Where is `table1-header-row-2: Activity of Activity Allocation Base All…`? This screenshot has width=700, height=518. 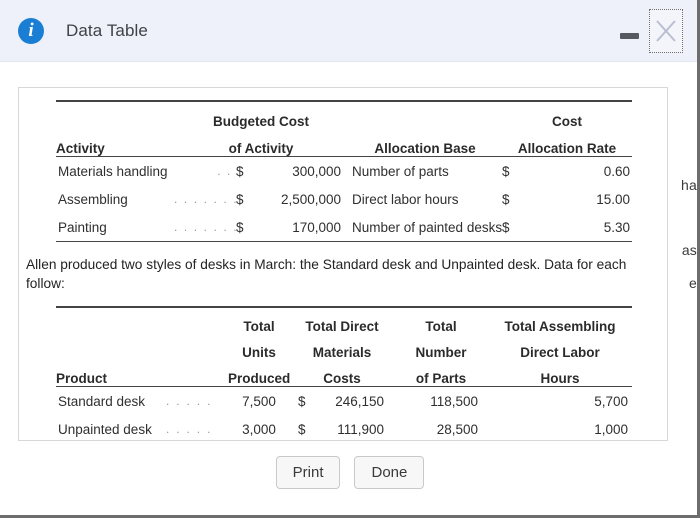 table1-header-row-2: Activity of Activity Allocation Base All… is located at coordinates (344, 142).